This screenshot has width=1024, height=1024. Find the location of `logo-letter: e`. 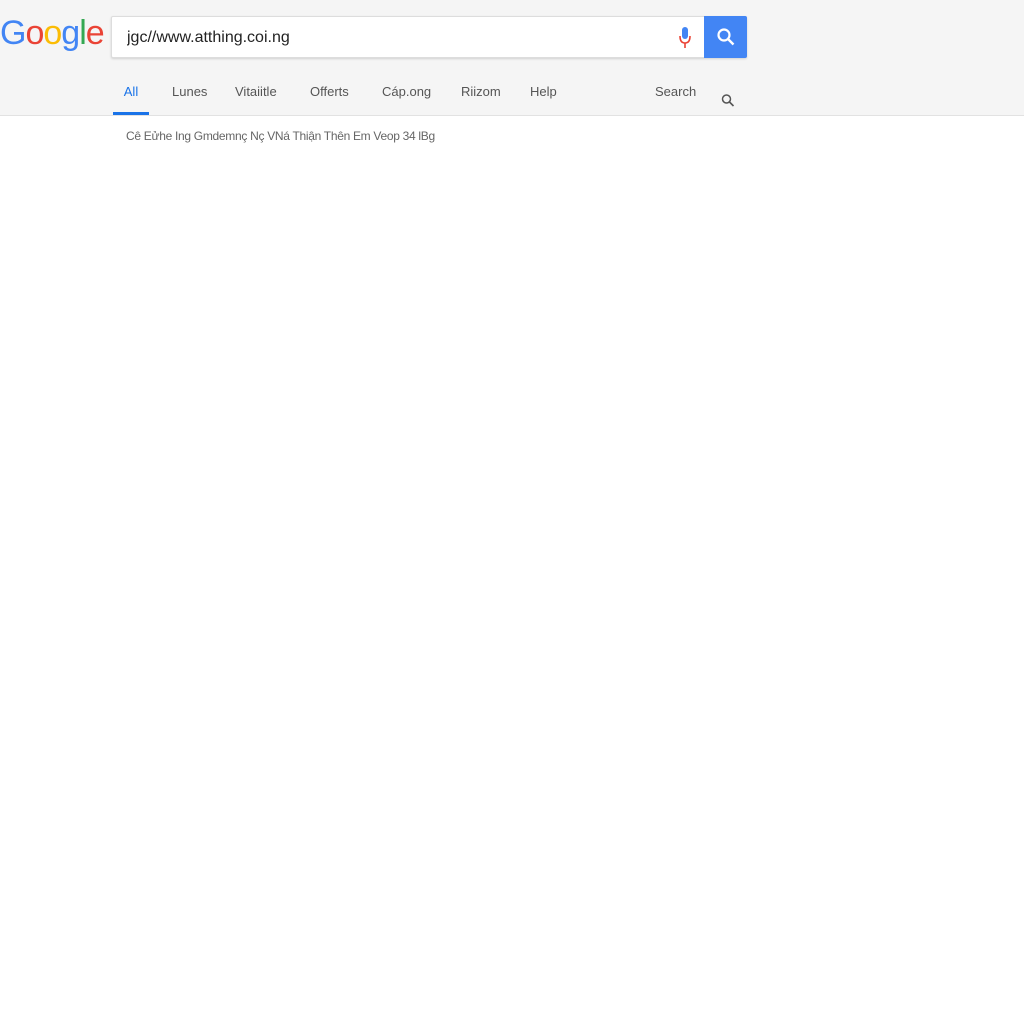

logo-letter: e is located at coordinates (95, 33).